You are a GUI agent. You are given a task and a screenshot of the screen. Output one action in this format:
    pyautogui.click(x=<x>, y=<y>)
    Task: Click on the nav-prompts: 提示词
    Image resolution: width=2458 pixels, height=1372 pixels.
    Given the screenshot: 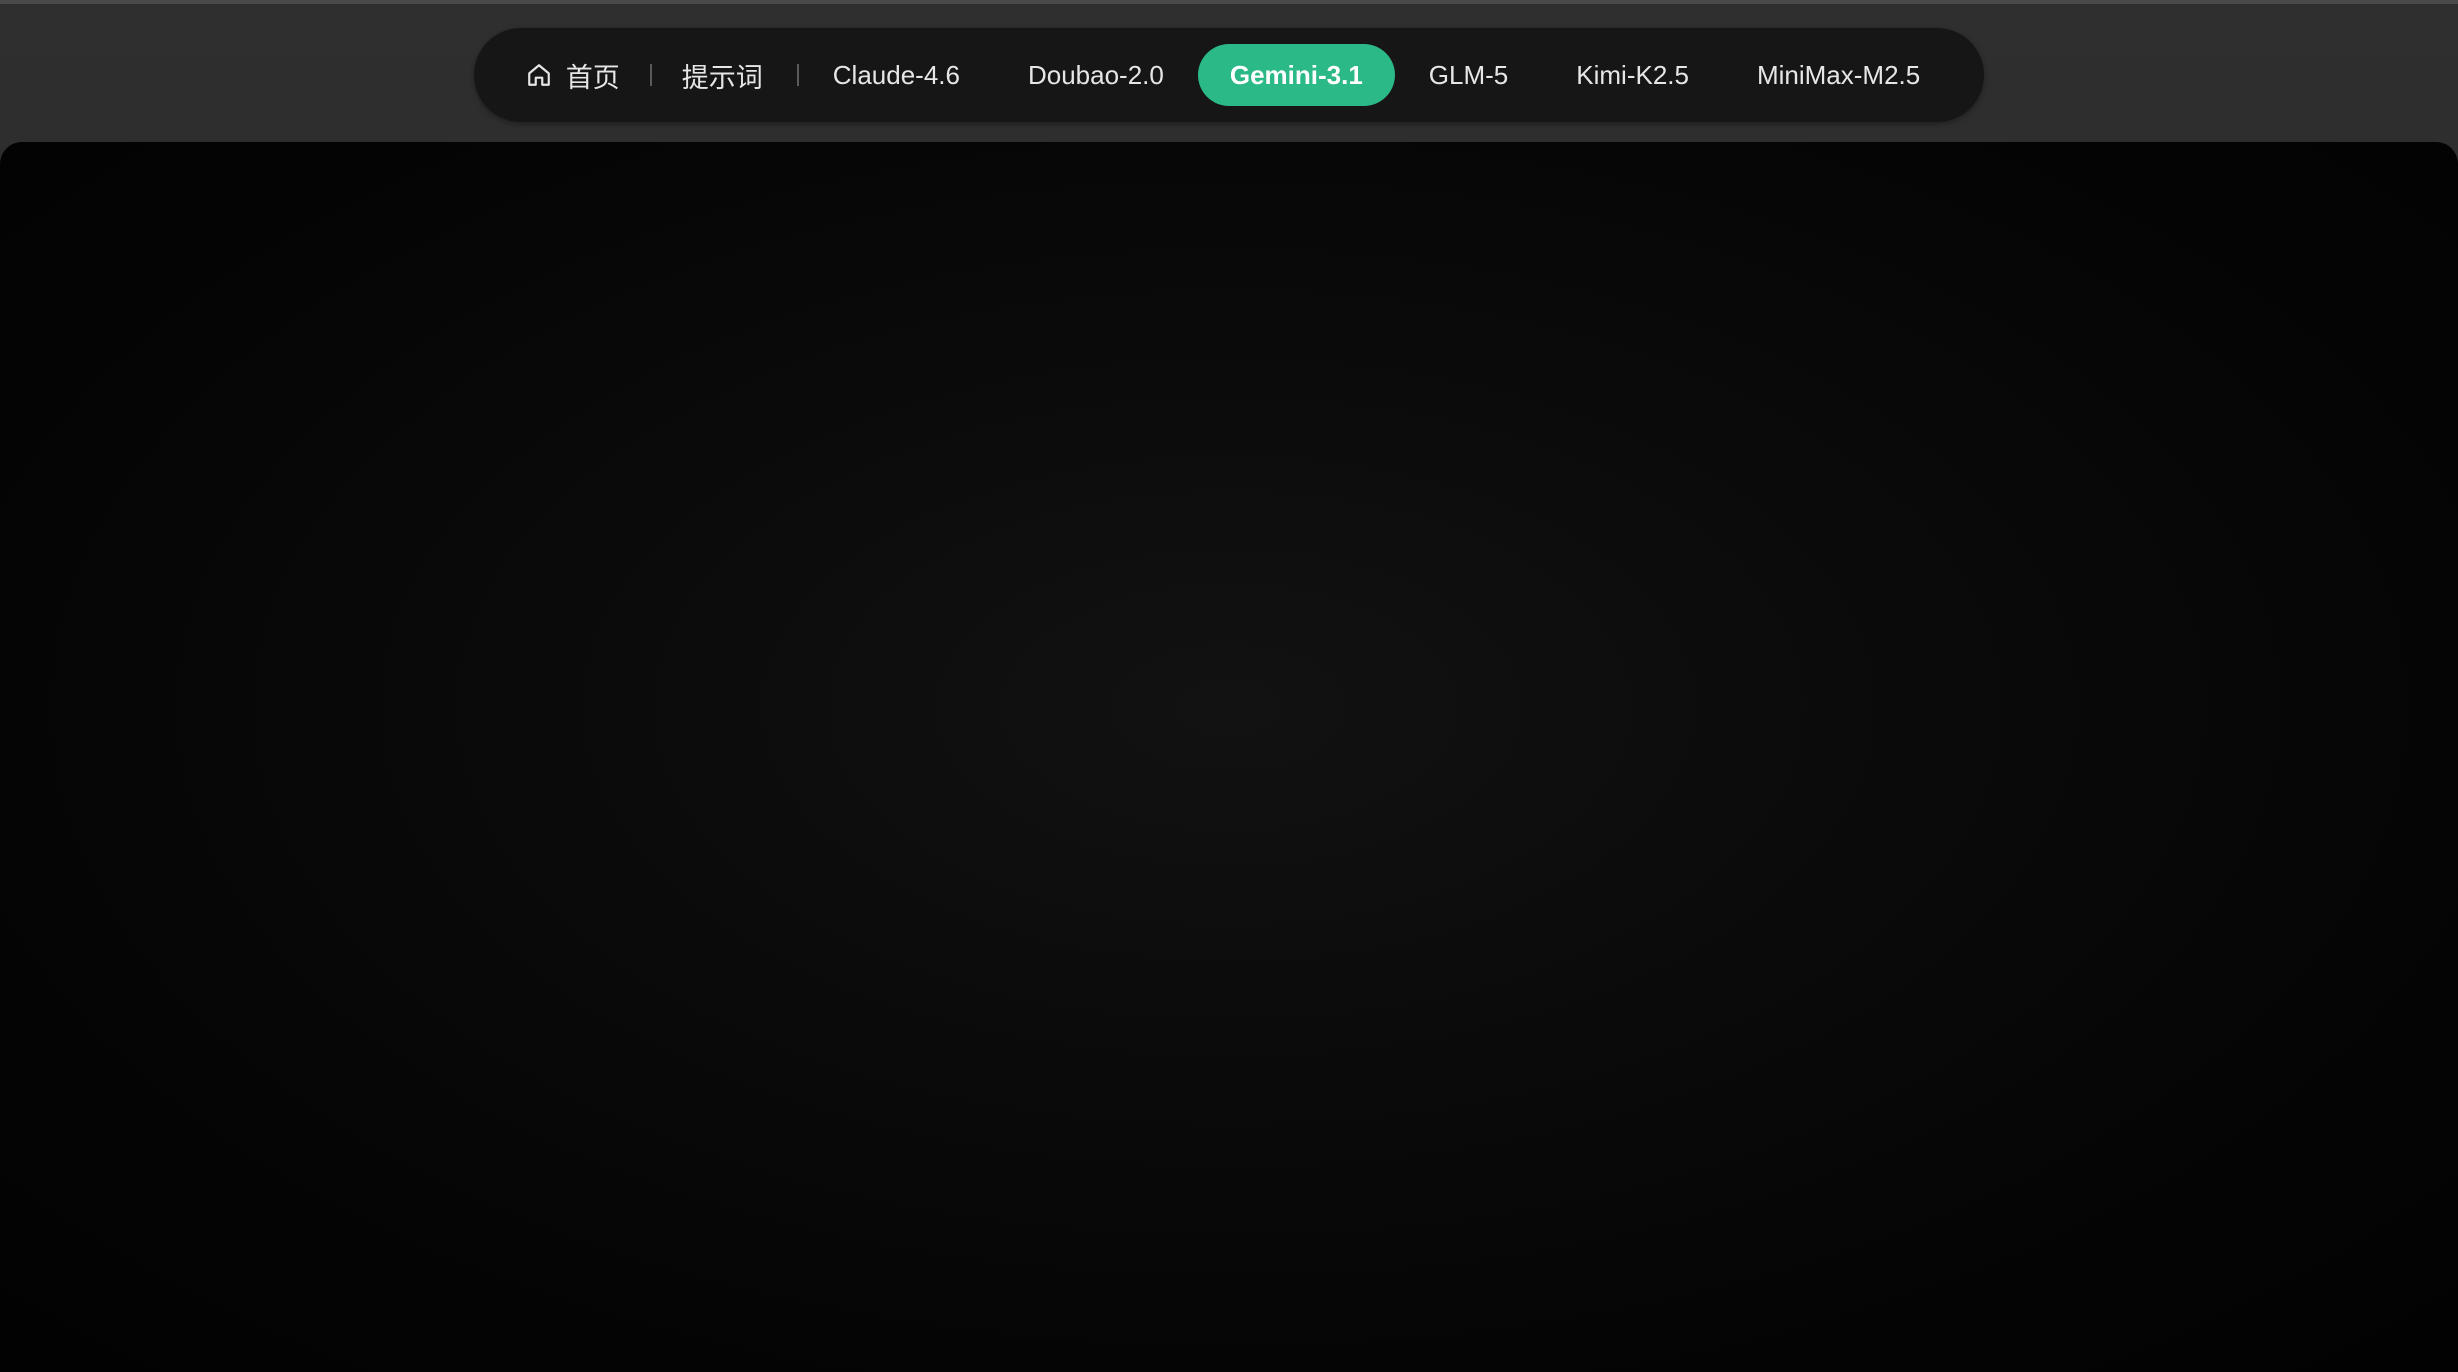 What is the action you would take?
    pyautogui.click(x=724, y=75)
    